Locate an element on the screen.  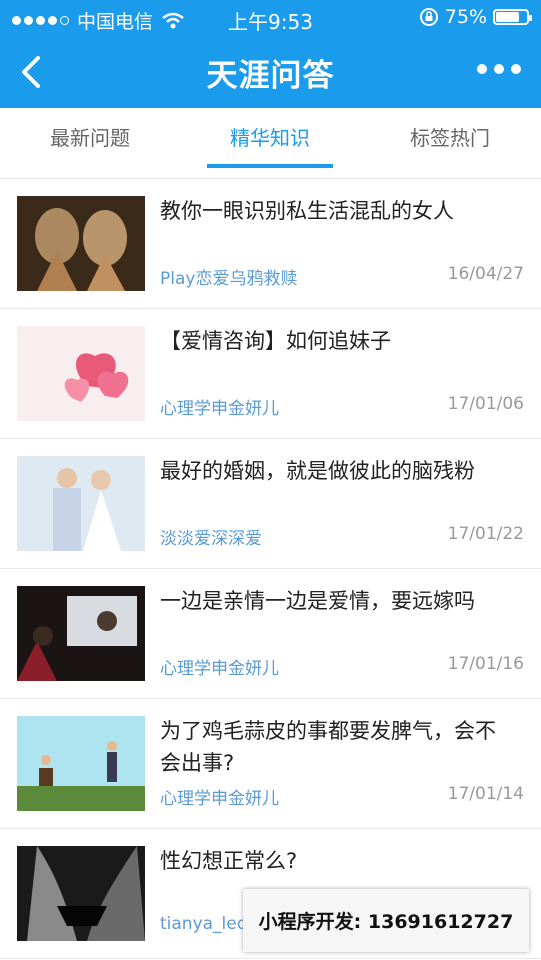
author-name: tianya_leo is located at coordinates (203, 924).